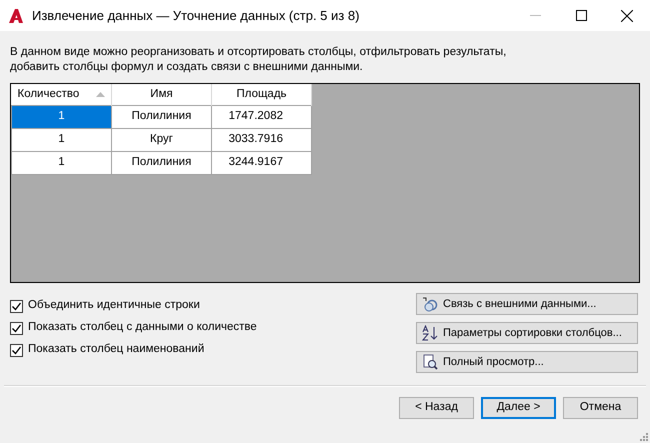 Image resolution: width=650 pixels, height=443 pixels. Describe the element at coordinates (535, 15) in the screenshot. I see `minimize-icon` at that location.